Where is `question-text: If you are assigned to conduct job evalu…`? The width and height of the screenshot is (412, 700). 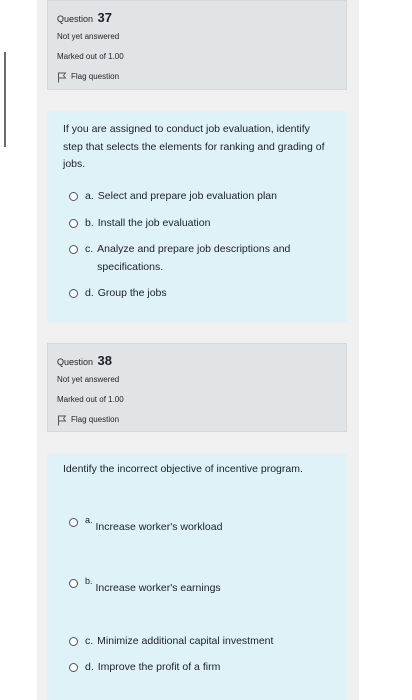
question-text: If you are assigned to conduct job evalu… is located at coordinates (194, 146).